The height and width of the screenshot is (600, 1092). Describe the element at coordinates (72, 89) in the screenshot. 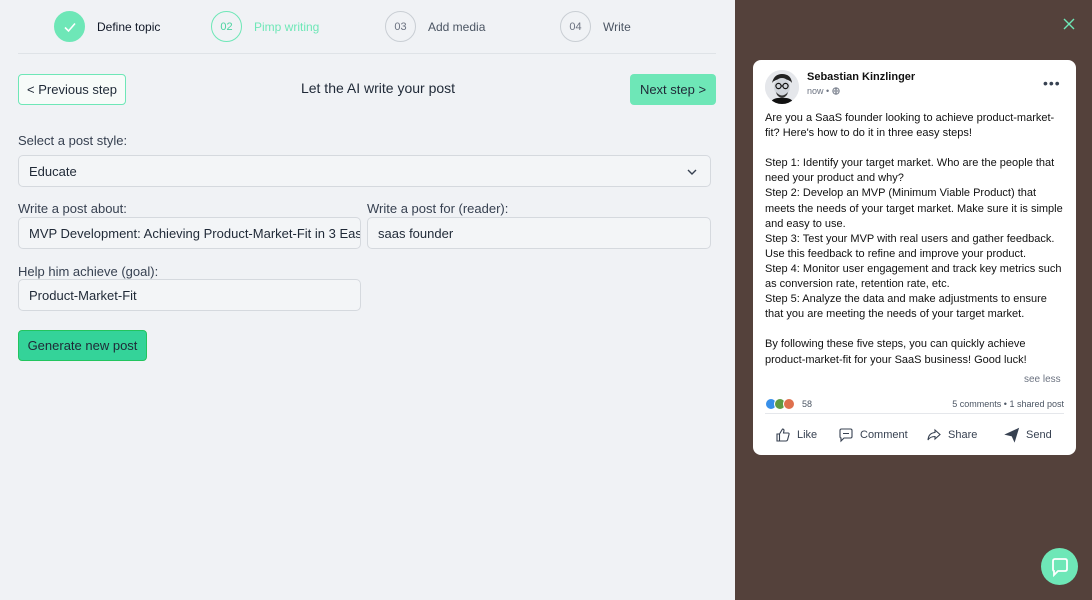

I see `previous-step-button: < Previous step` at that location.